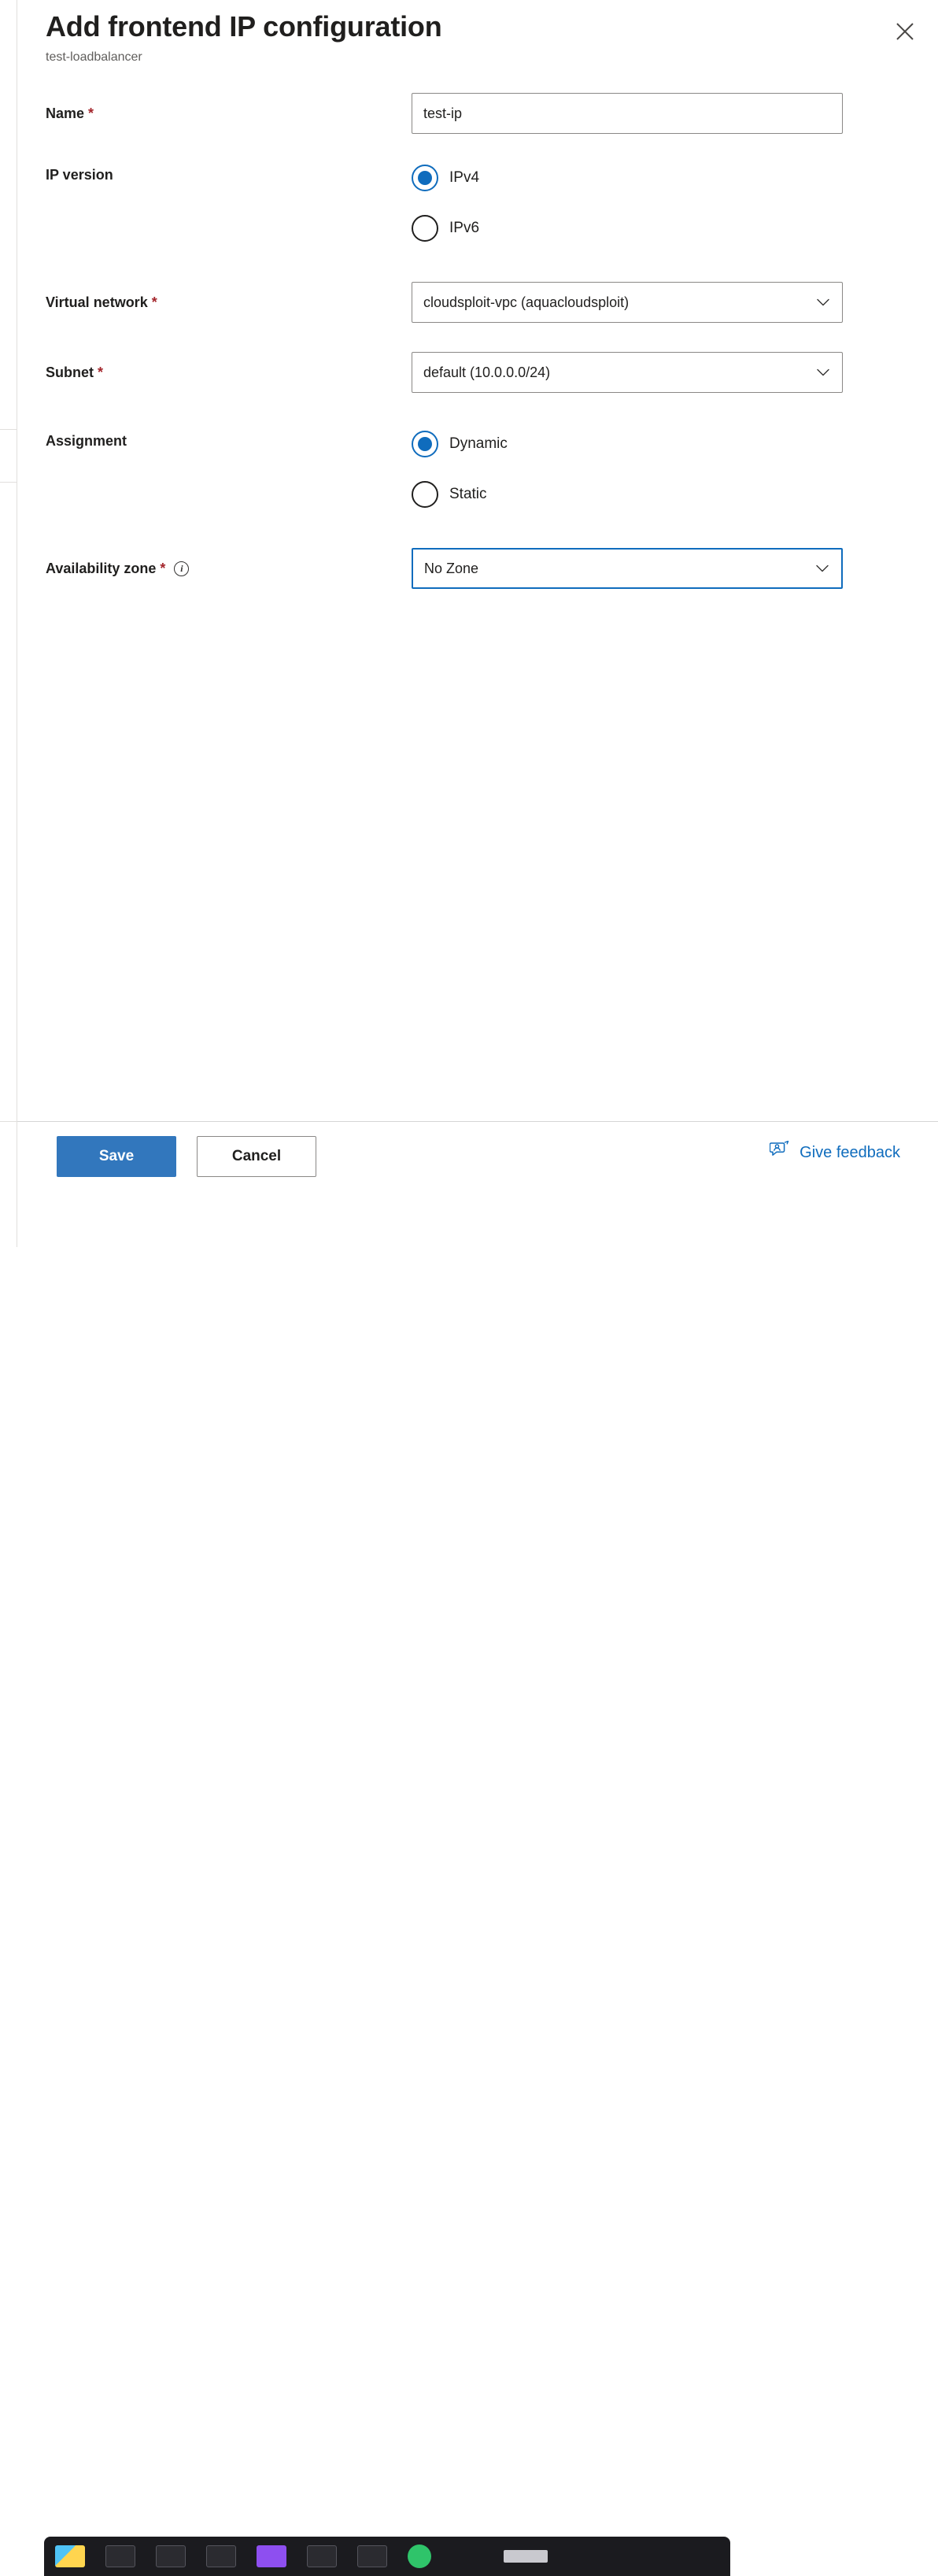 The width and height of the screenshot is (938, 2576). I want to click on cancel-button: Cancel, so click(256, 1156).